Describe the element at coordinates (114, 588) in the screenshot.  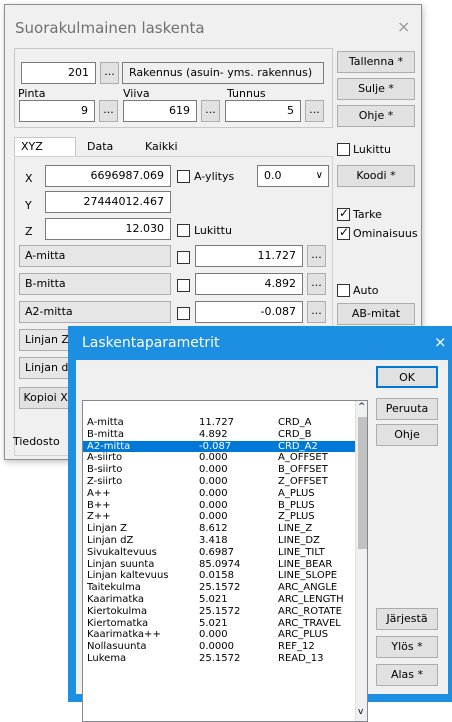
I see `list-item-name: Taitekulma` at that location.